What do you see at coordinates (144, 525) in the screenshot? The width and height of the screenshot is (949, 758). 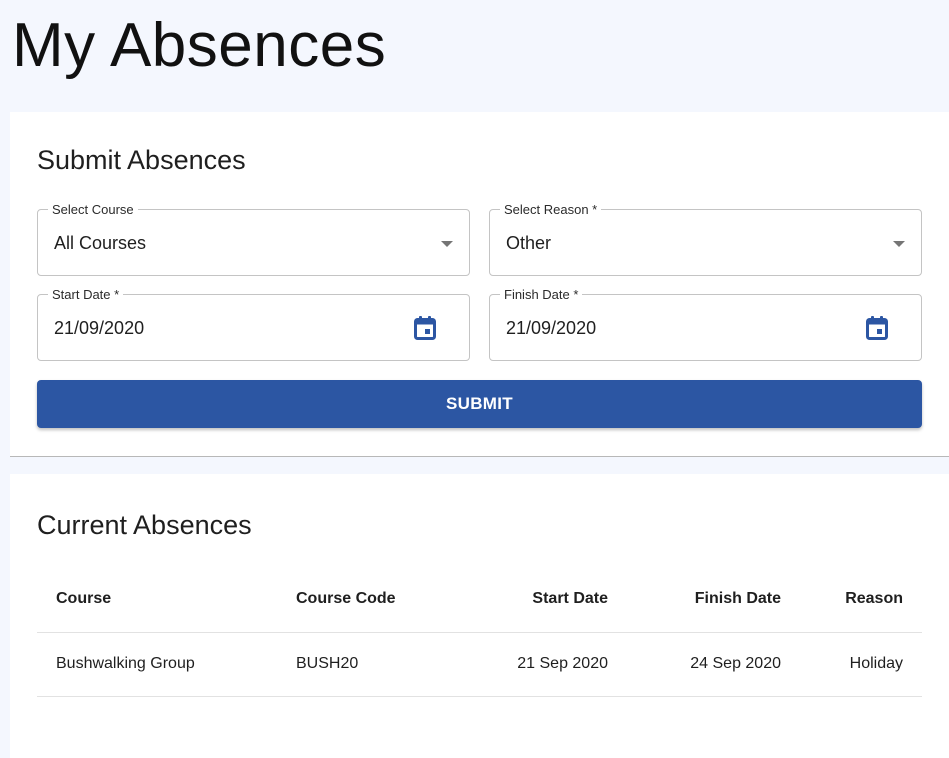 I see `current-absences-title: Current Absences` at bounding box center [144, 525].